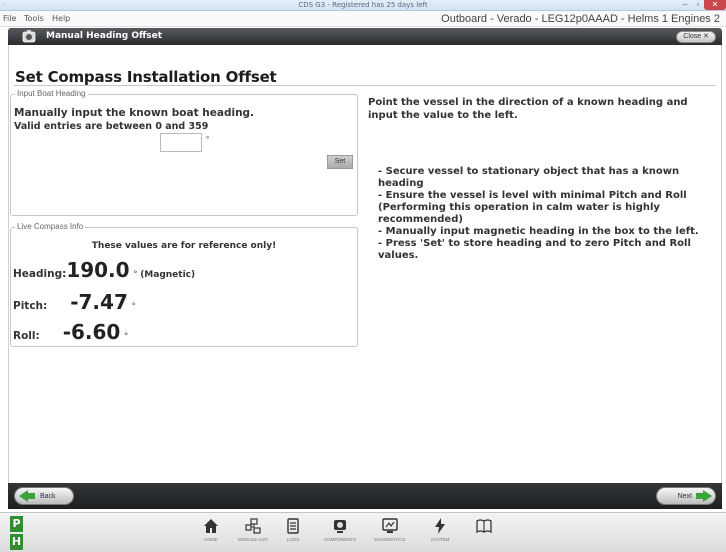 Image resolution: width=726 pixels, height=552 pixels. Describe the element at coordinates (484, 526) in the screenshot. I see `book-icon` at that location.